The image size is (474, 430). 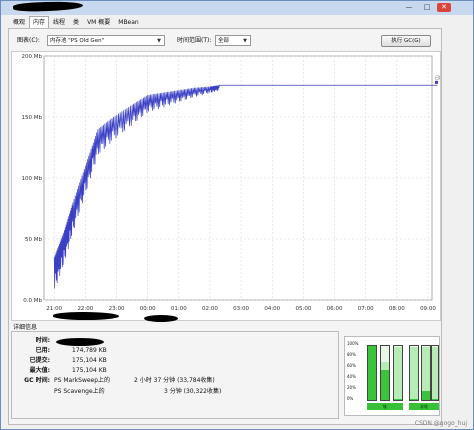 I want to click on used-value: 174,789 KB, so click(x=89, y=350).